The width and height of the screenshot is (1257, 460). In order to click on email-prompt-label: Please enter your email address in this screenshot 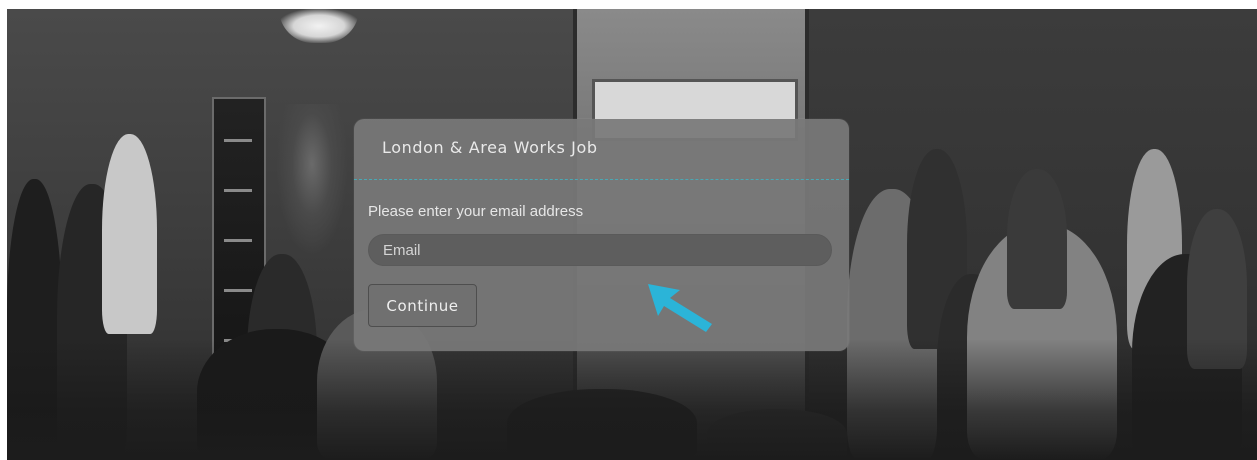, I will do `click(476, 211)`.